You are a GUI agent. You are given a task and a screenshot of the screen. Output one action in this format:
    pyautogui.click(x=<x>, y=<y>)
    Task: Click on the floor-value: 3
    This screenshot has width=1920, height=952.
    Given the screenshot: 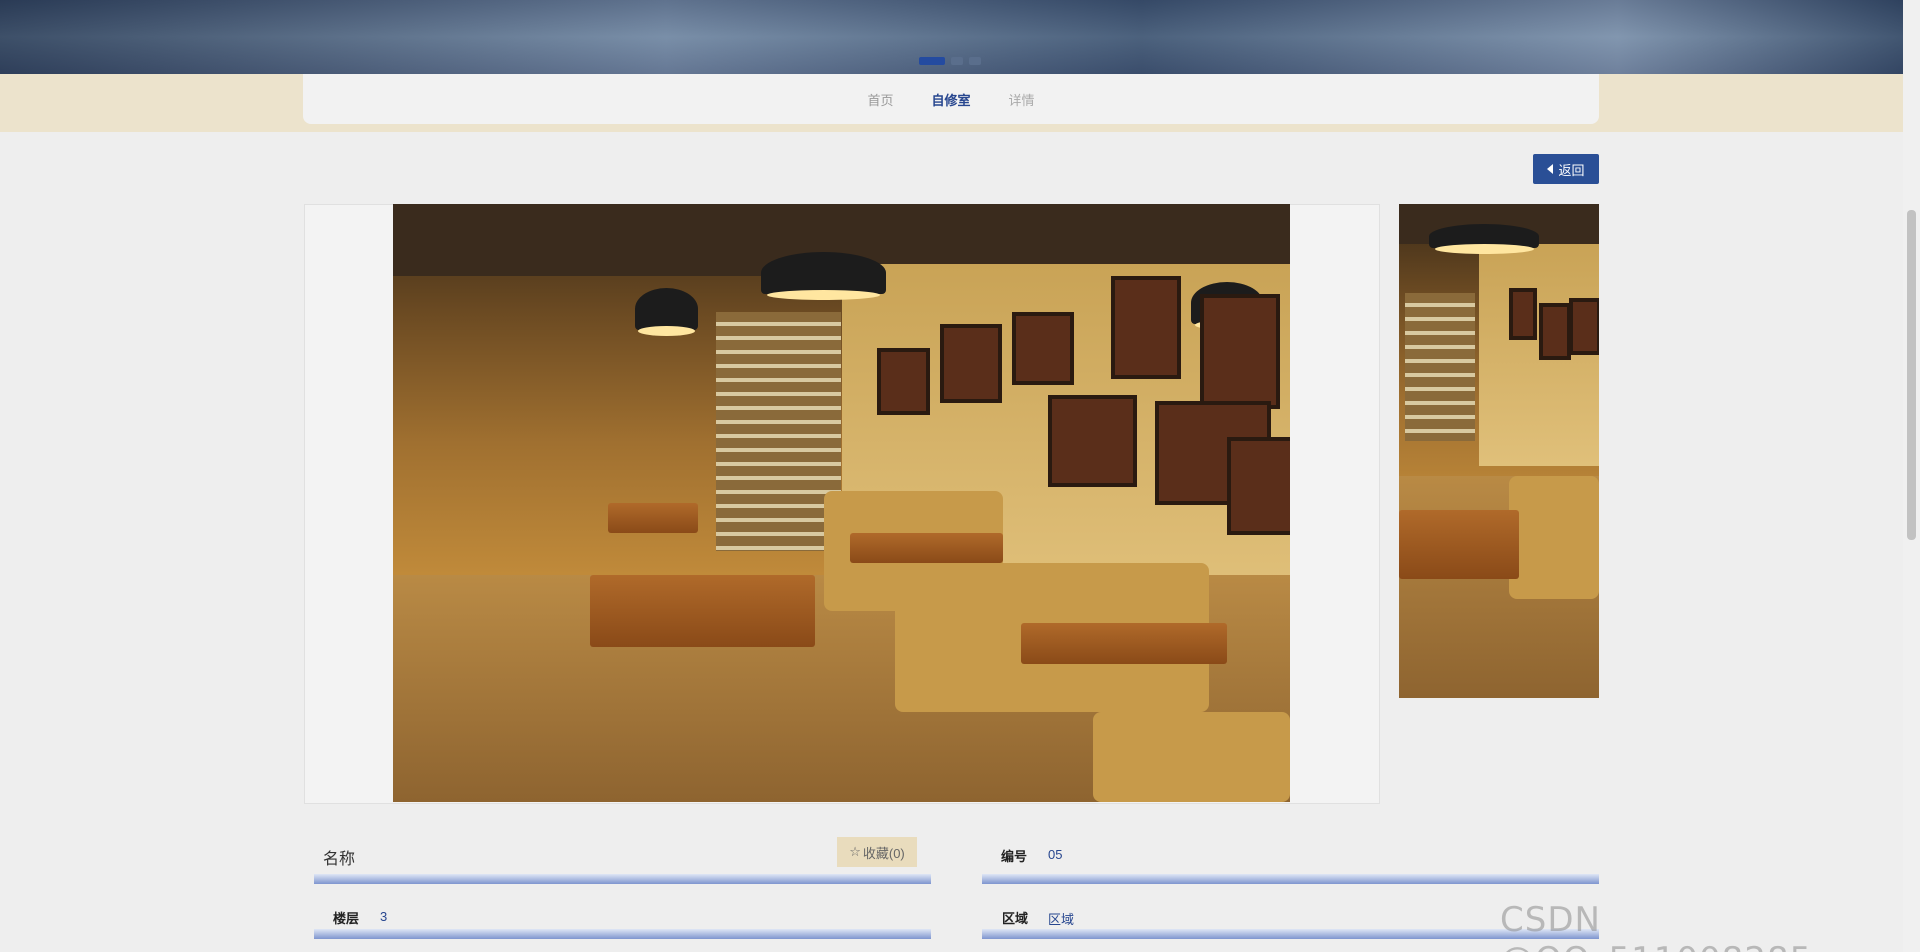 What is the action you would take?
    pyautogui.click(x=384, y=916)
    